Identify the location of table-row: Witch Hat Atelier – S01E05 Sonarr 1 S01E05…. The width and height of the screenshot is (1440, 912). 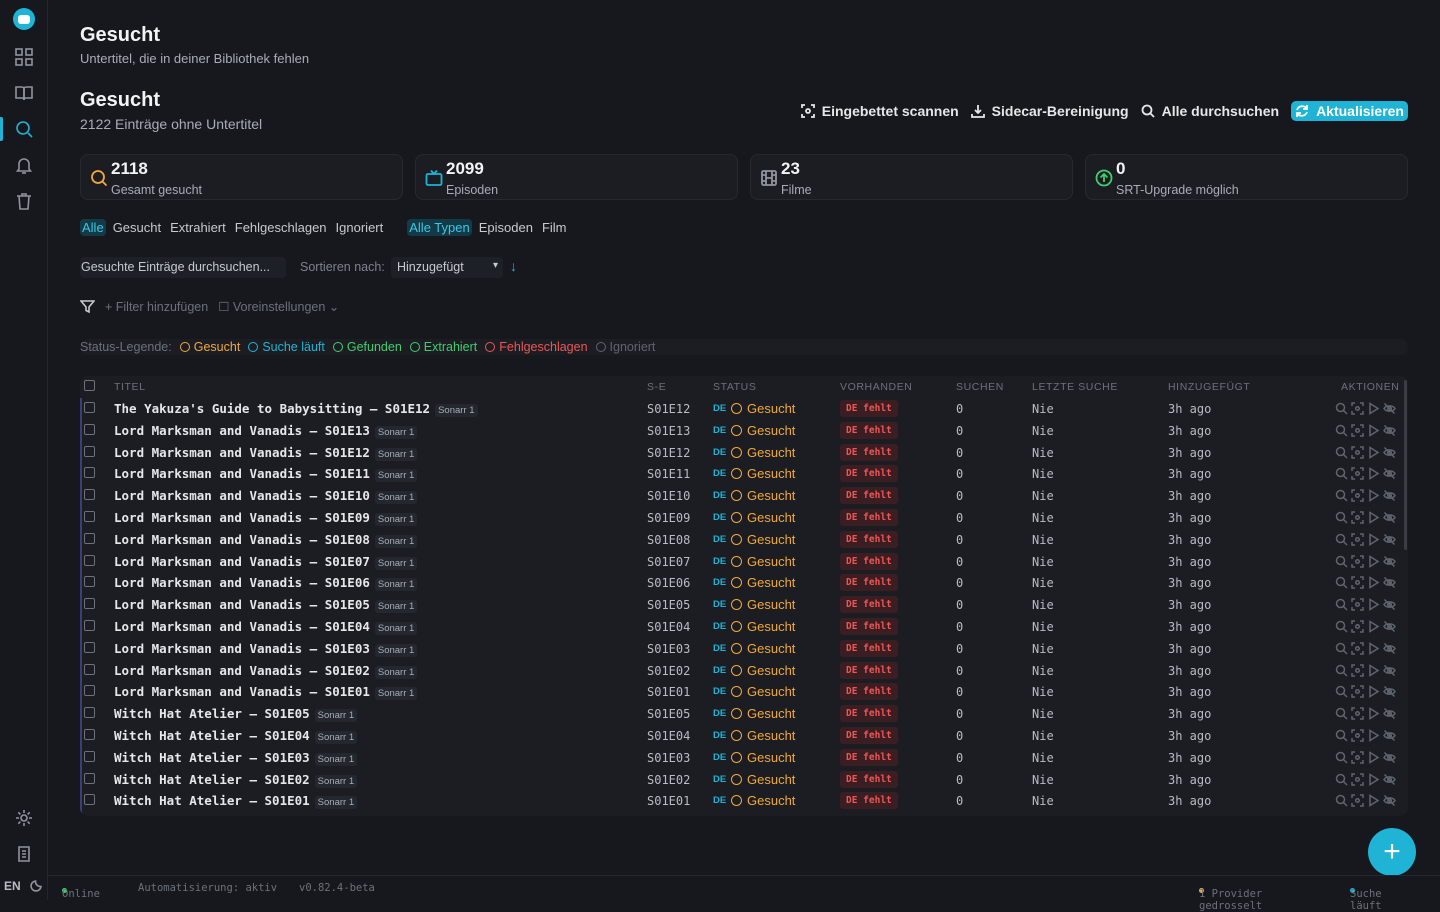
(744, 714).